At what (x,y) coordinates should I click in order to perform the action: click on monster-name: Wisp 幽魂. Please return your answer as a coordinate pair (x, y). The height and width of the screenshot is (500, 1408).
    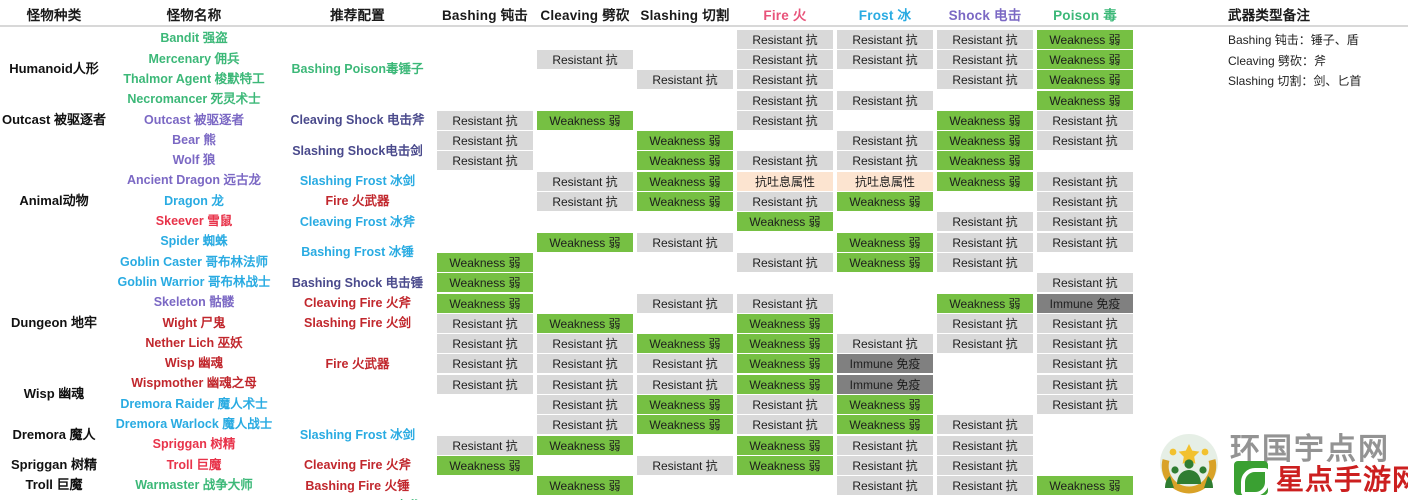
    Looking at the image, I should click on (194, 363).